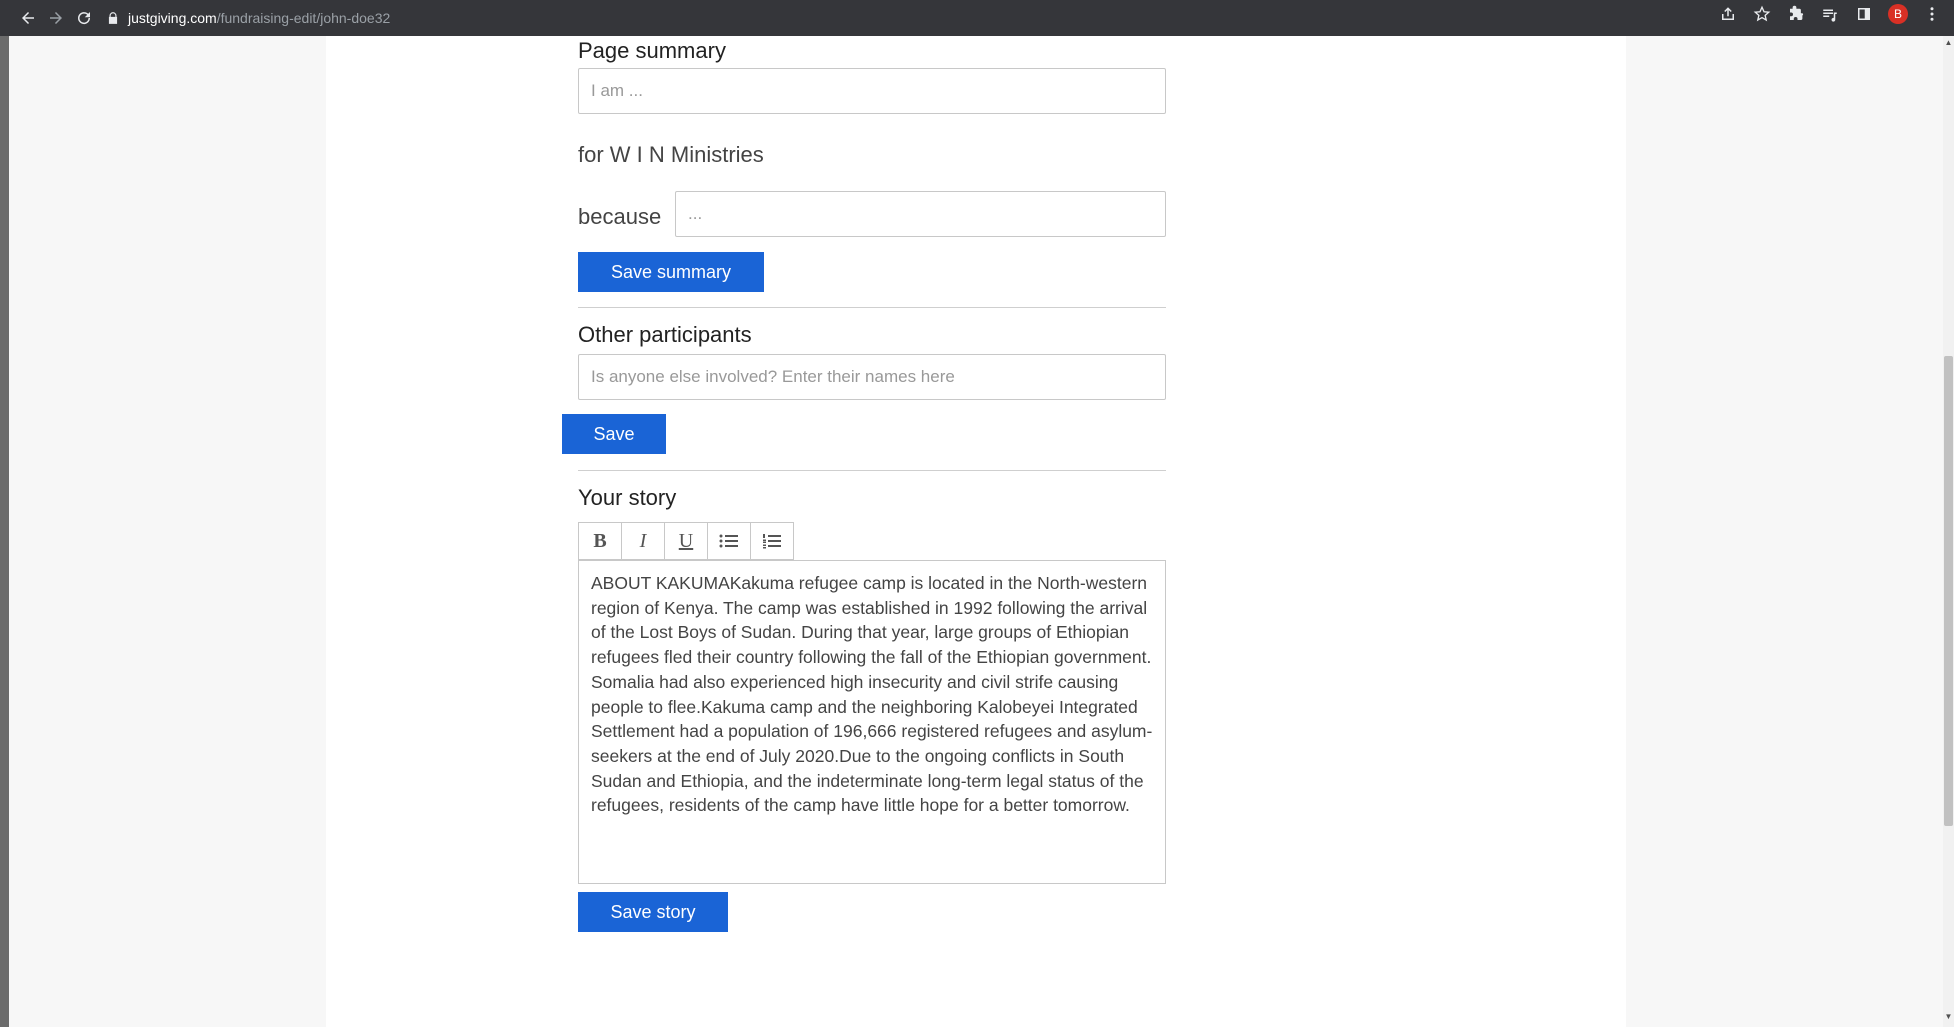  I want to click on charity-text: for W I N Ministries, so click(671, 154).